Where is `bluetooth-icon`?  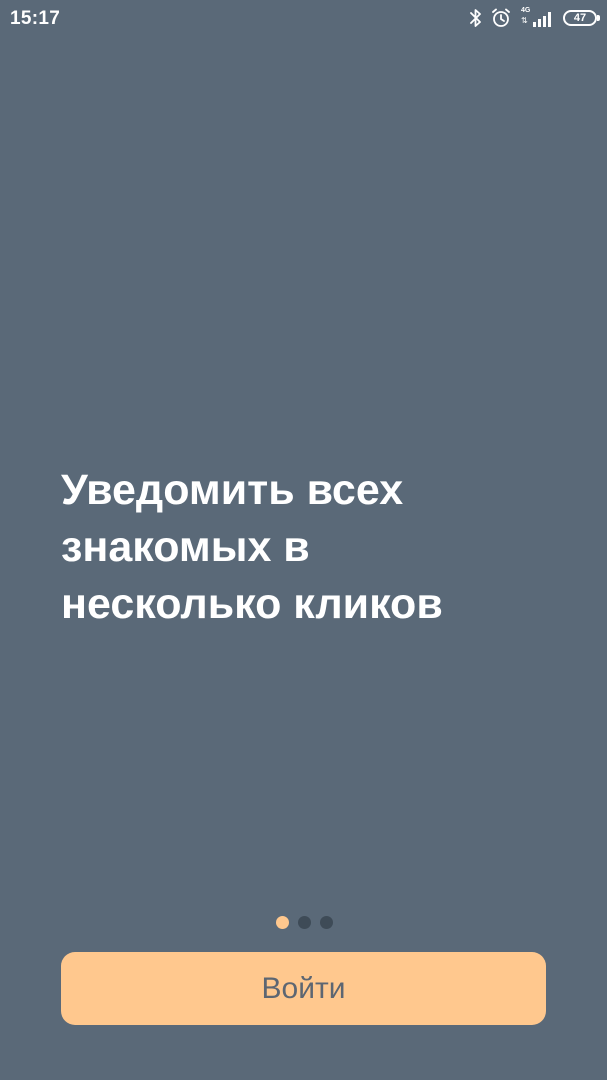
bluetooth-icon is located at coordinates (476, 18).